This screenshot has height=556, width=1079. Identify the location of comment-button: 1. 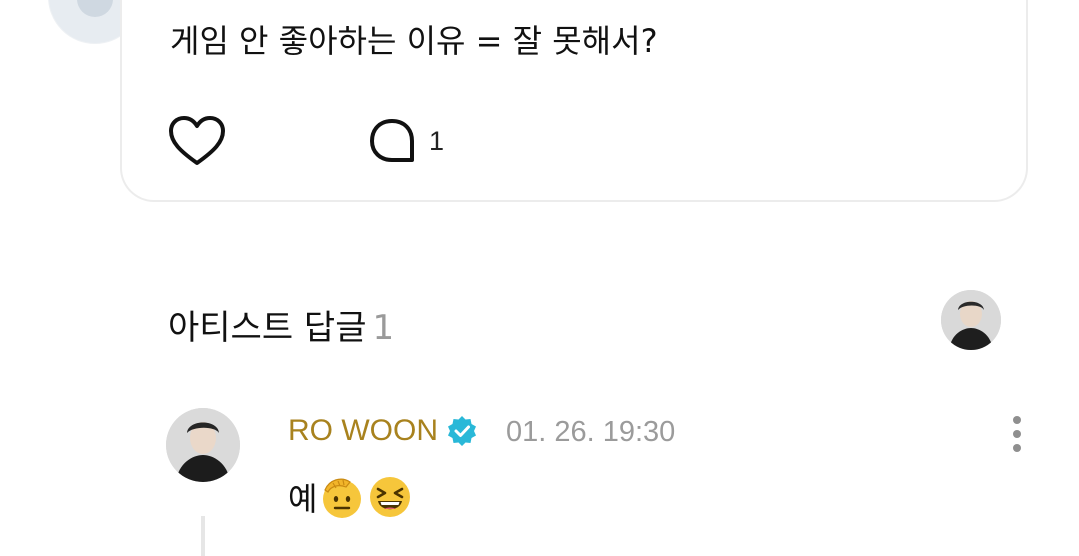
(405, 141).